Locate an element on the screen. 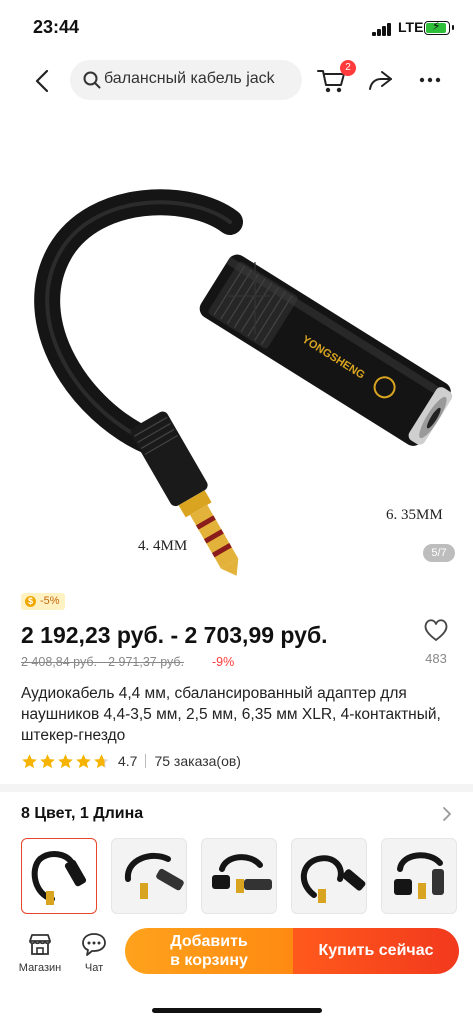 The image size is (473, 1024). coin-icon: $ is located at coordinates (30, 601).